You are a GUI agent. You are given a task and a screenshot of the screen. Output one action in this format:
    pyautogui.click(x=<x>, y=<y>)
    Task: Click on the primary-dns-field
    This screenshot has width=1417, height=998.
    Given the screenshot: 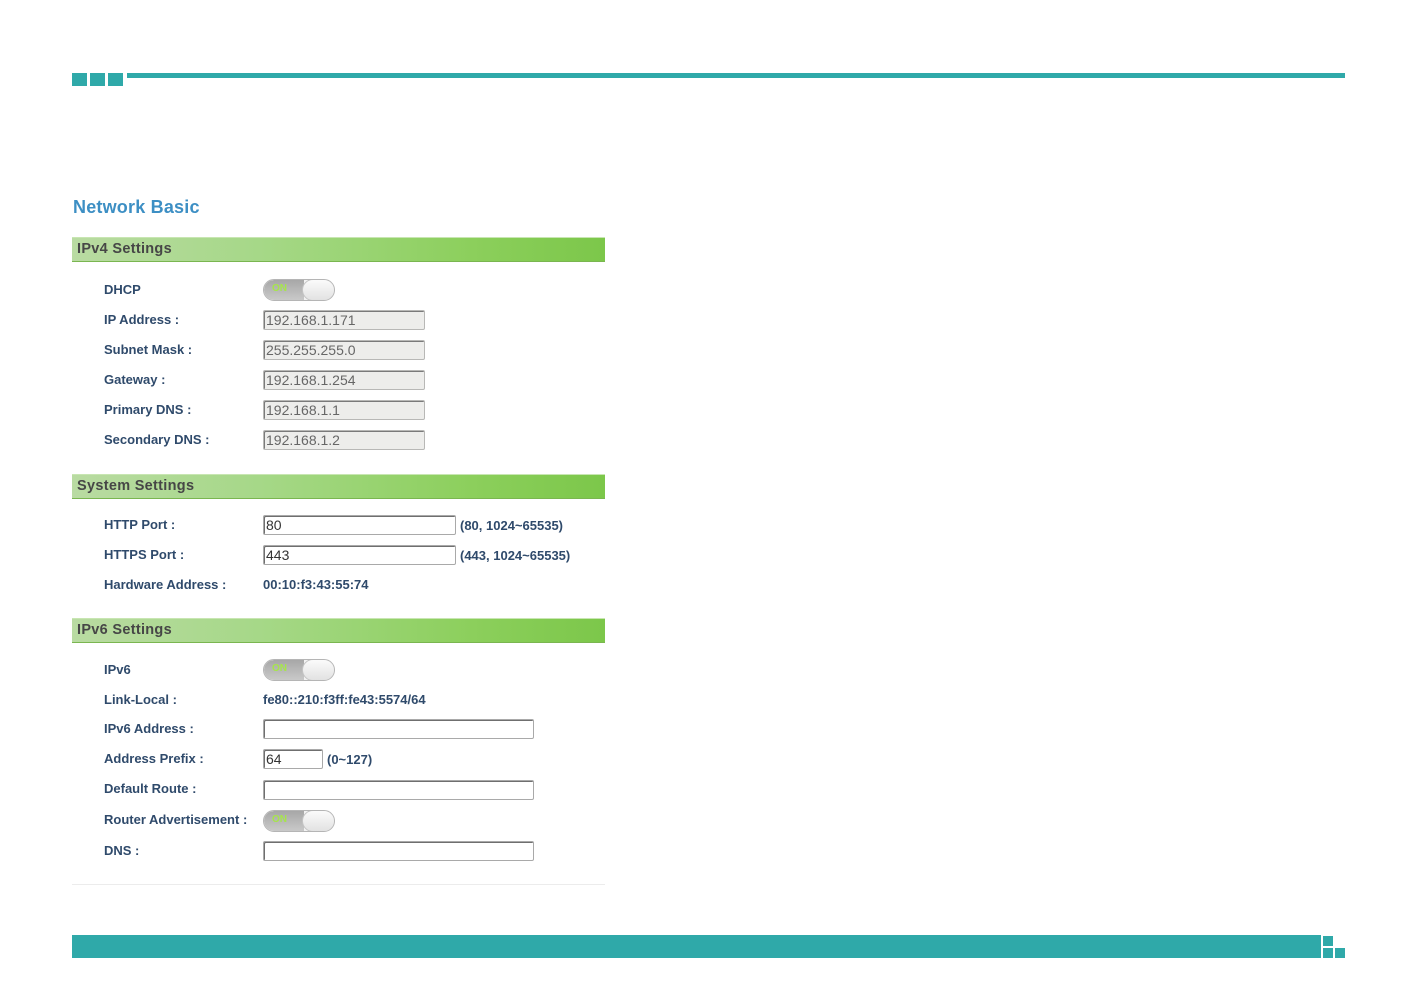 What is the action you would take?
    pyautogui.click(x=344, y=410)
    